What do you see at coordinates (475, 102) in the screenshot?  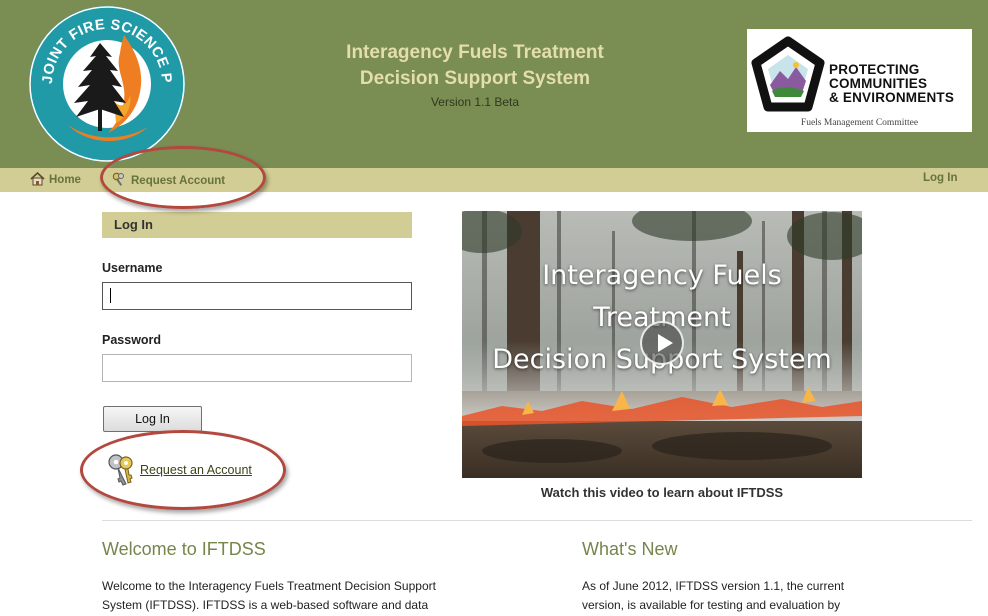 I see `app-version: Version 1.1 Beta` at bounding box center [475, 102].